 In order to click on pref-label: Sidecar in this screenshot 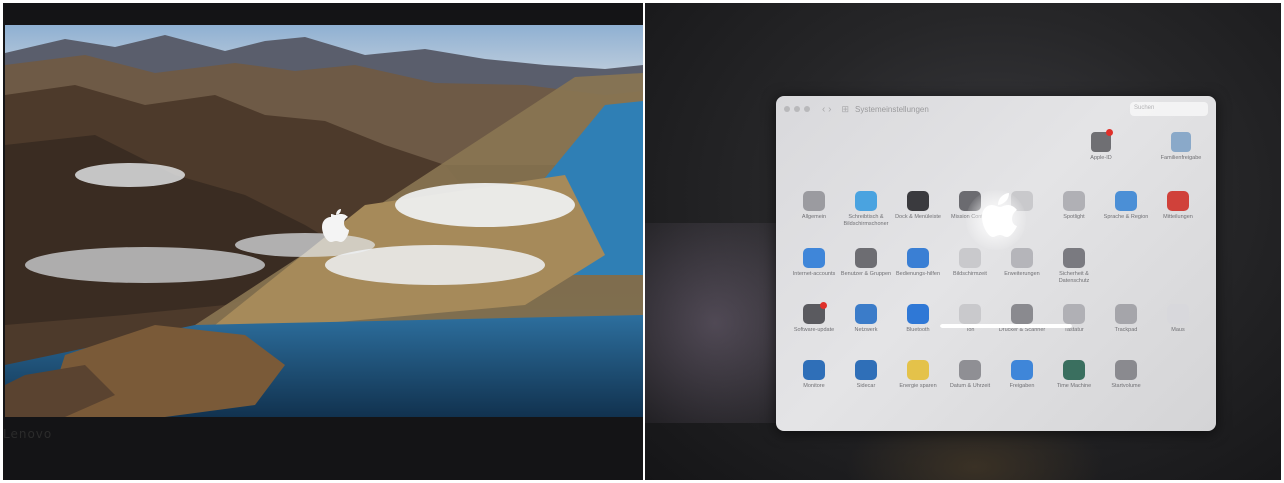, I will do `click(866, 386)`.